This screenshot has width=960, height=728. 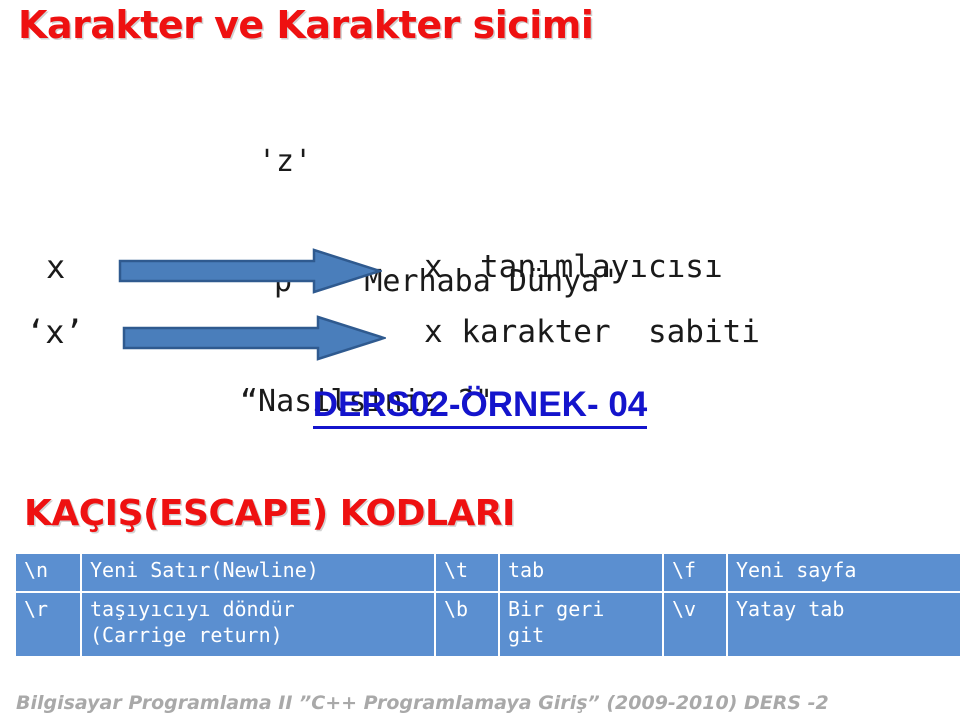 I want to click on escape-code-cell: \r, so click(x=48, y=624).